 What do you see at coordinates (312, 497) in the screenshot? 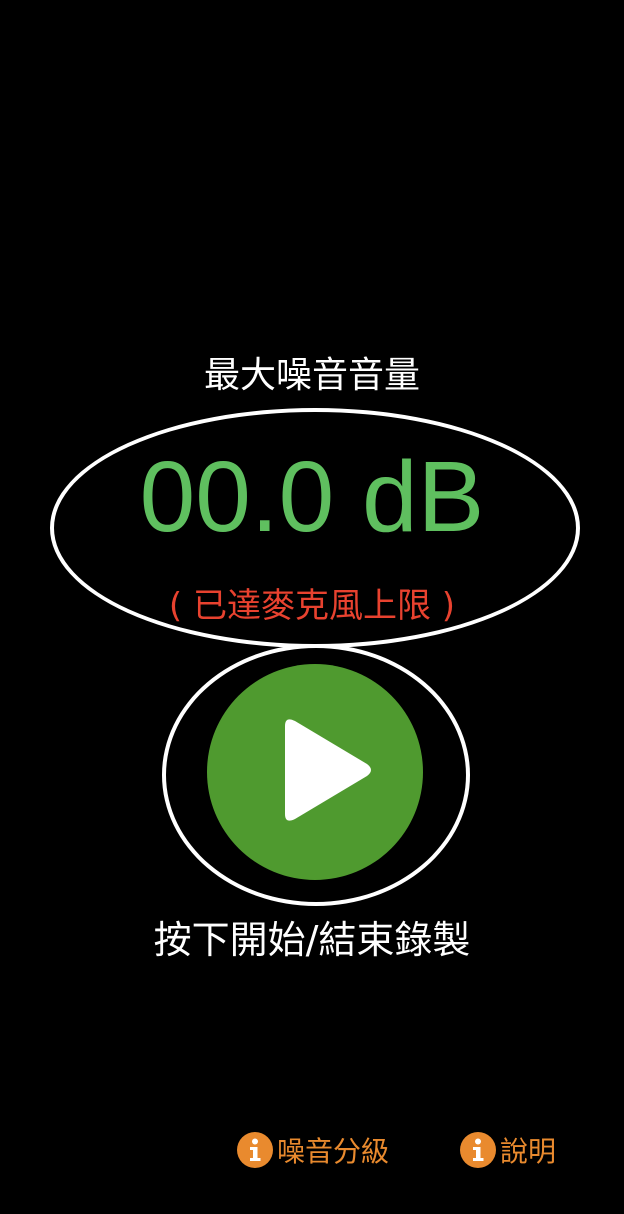
I see `max-db-value: 00.0 dB` at bounding box center [312, 497].